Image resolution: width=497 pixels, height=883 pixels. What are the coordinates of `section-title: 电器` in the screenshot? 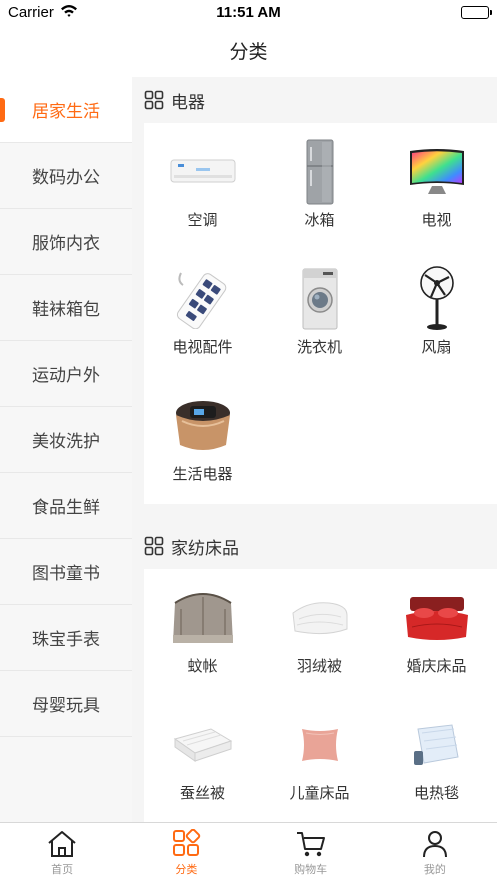 It's located at (188, 102).